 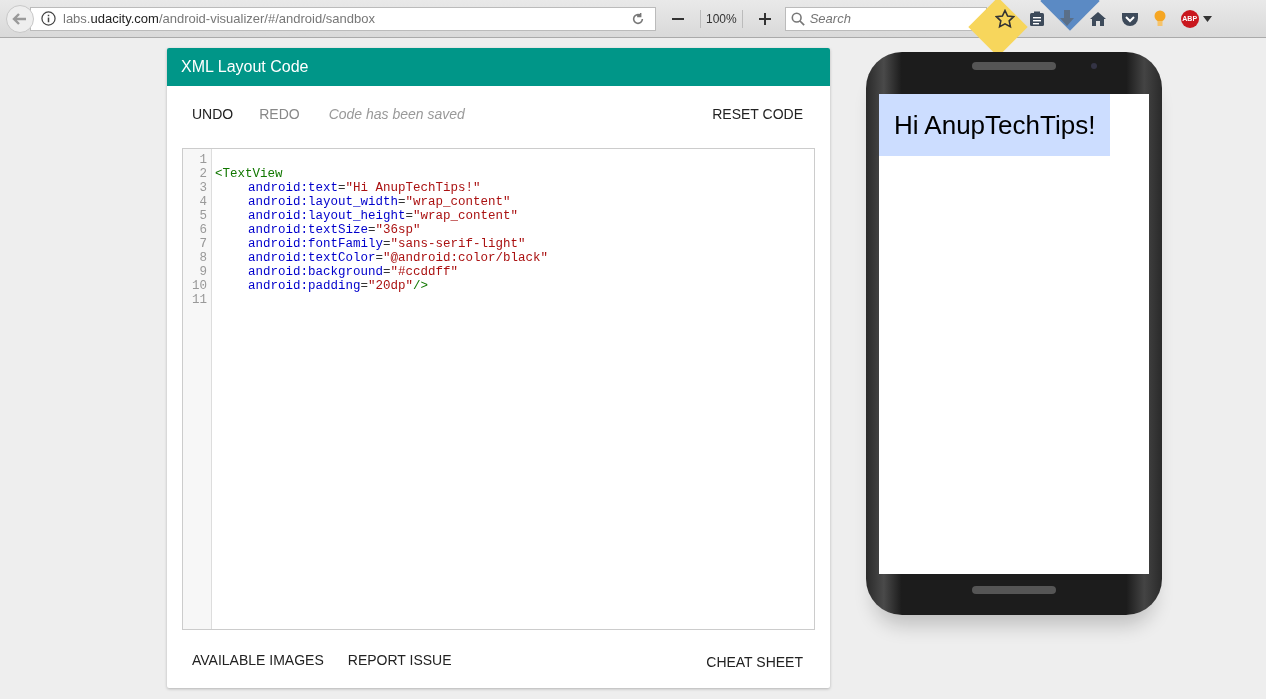 What do you see at coordinates (219, 18) in the screenshot?
I see `url-text: labs.udacity.com/android-visualizer/#/android/sandbox` at bounding box center [219, 18].